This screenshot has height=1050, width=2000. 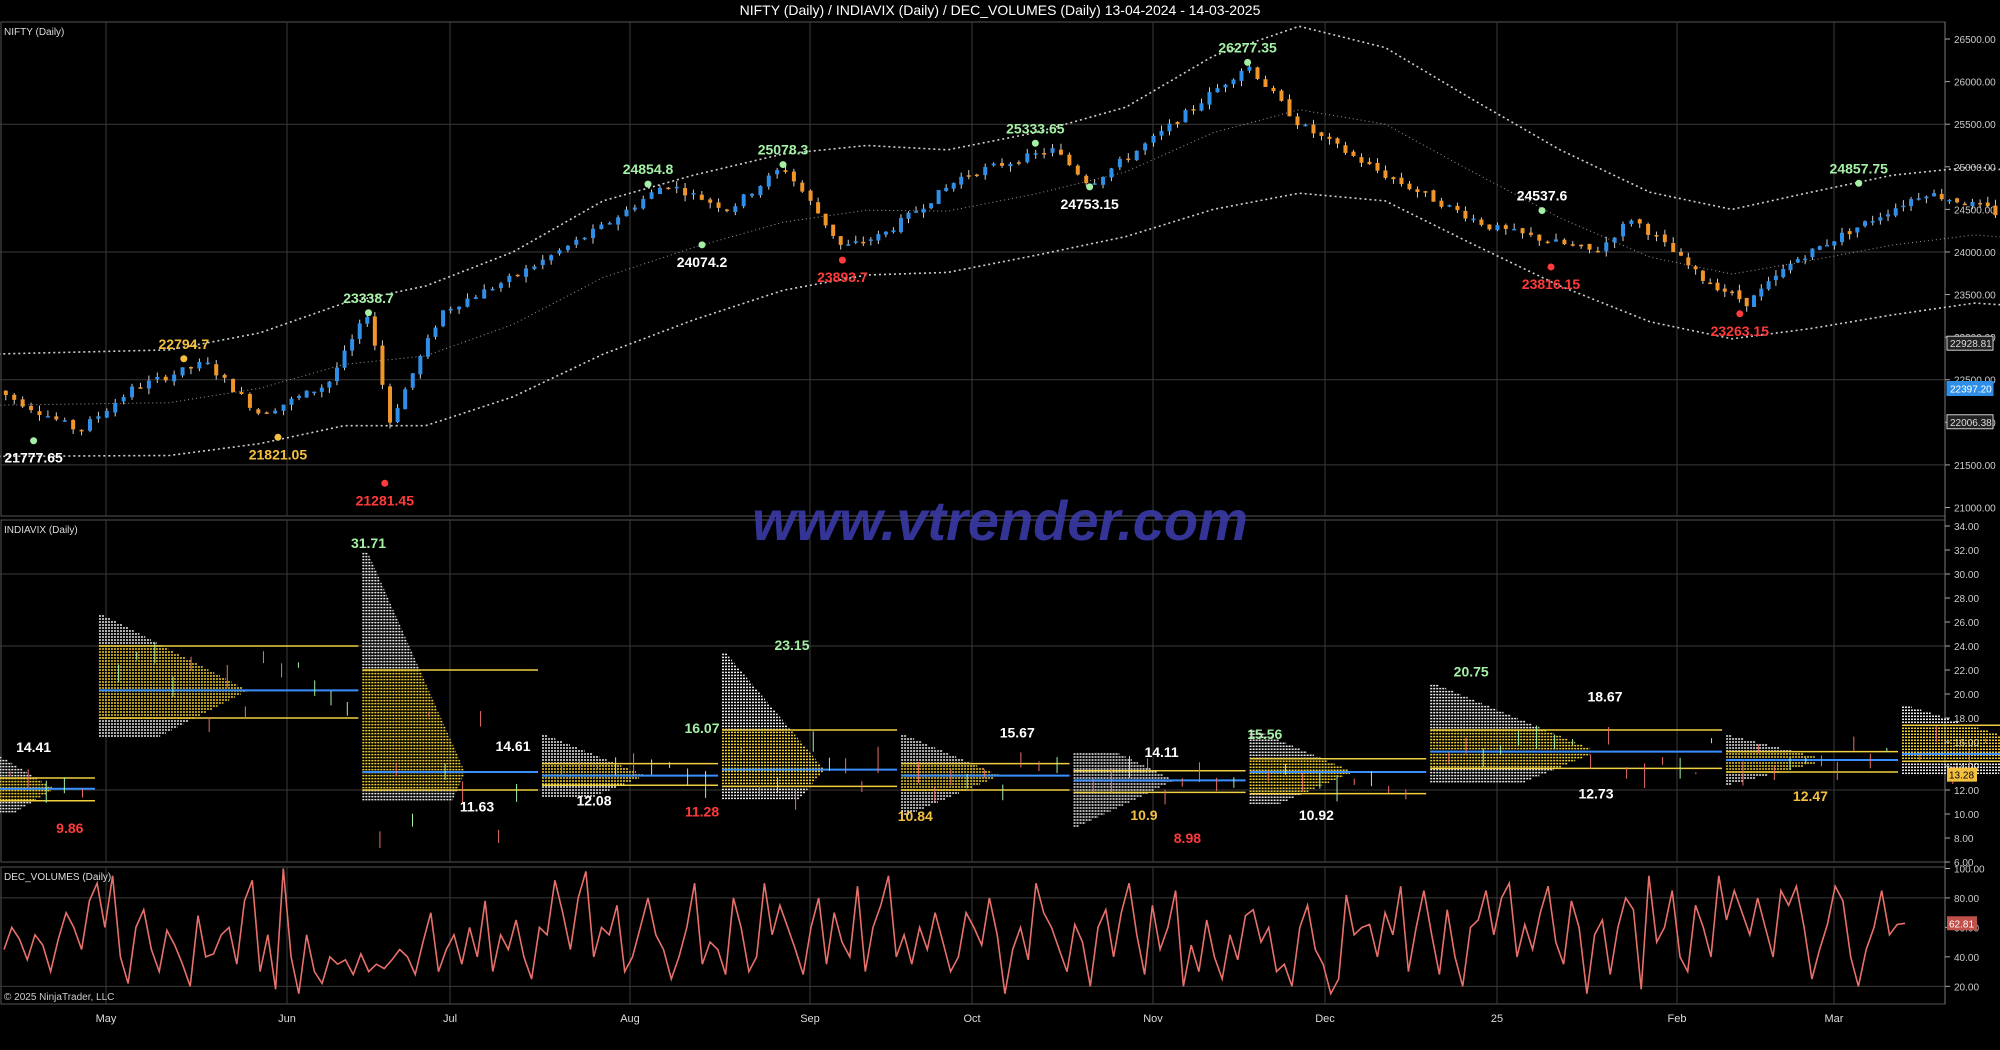 What do you see at coordinates (1834, 1019) in the screenshot?
I see `x-tick-label: Mar` at bounding box center [1834, 1019].